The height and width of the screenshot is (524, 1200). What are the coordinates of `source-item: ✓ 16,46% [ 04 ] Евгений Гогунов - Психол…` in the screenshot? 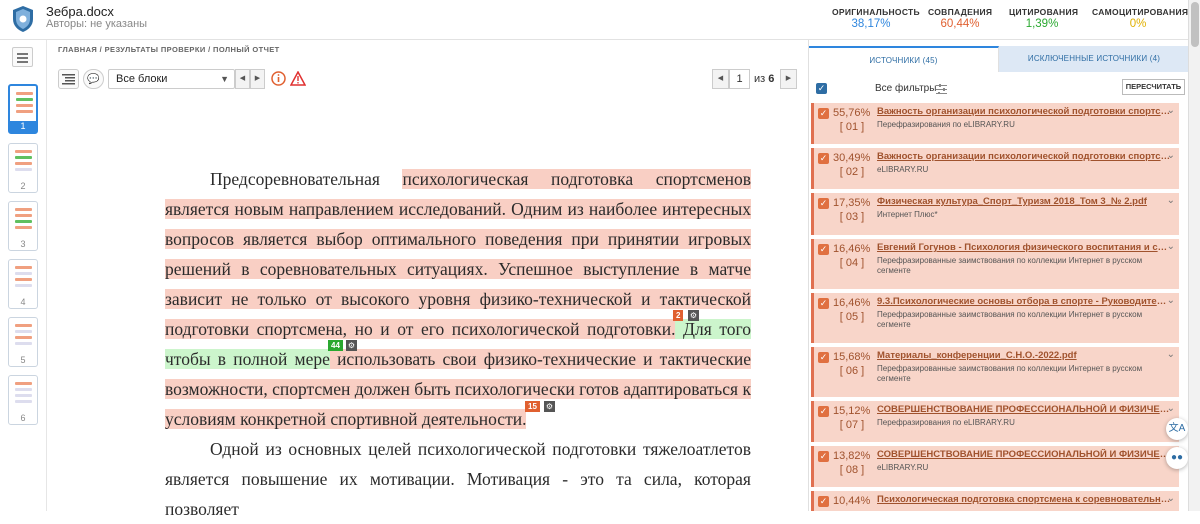 It's located at (995, 264).